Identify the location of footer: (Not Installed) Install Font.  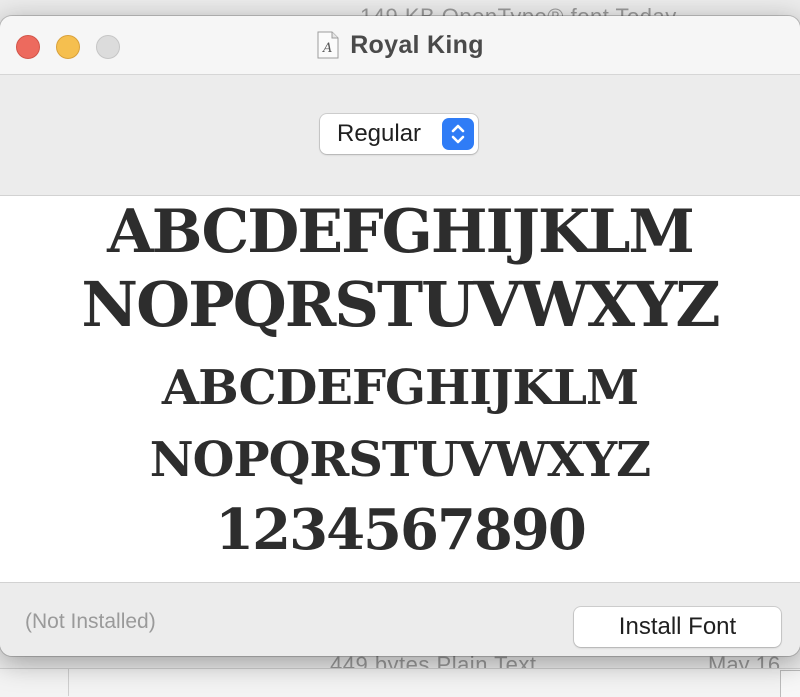
(400, 619).